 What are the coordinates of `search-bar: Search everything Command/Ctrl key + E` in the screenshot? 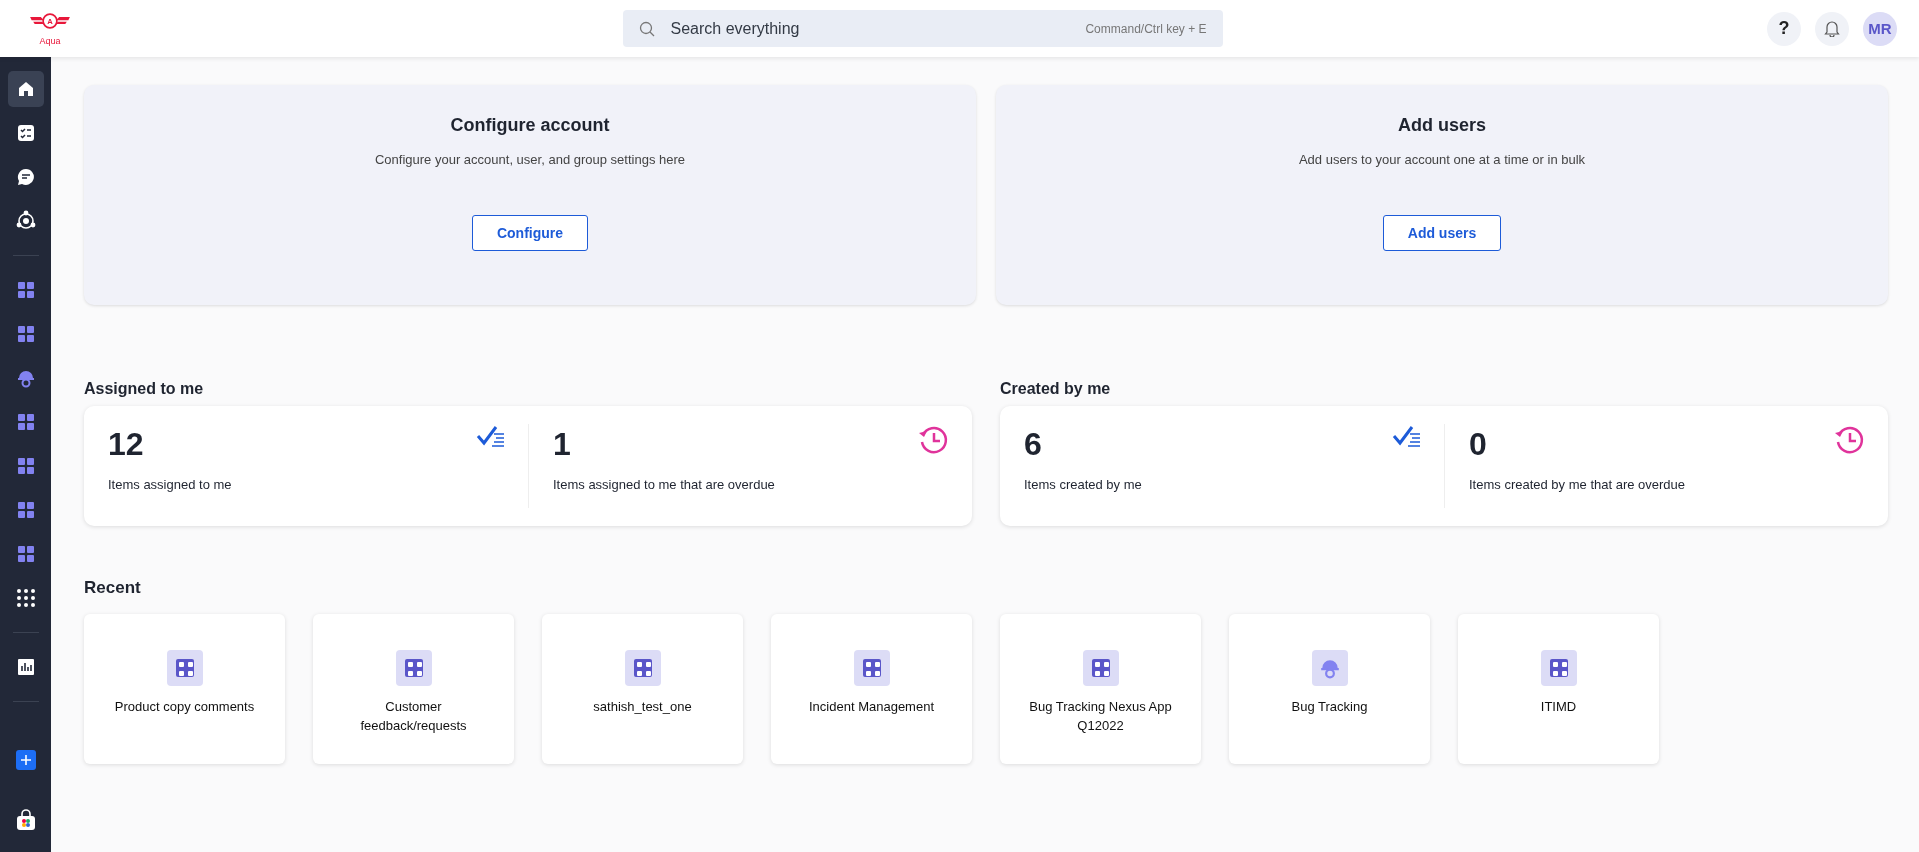 It's located at (922, 28).